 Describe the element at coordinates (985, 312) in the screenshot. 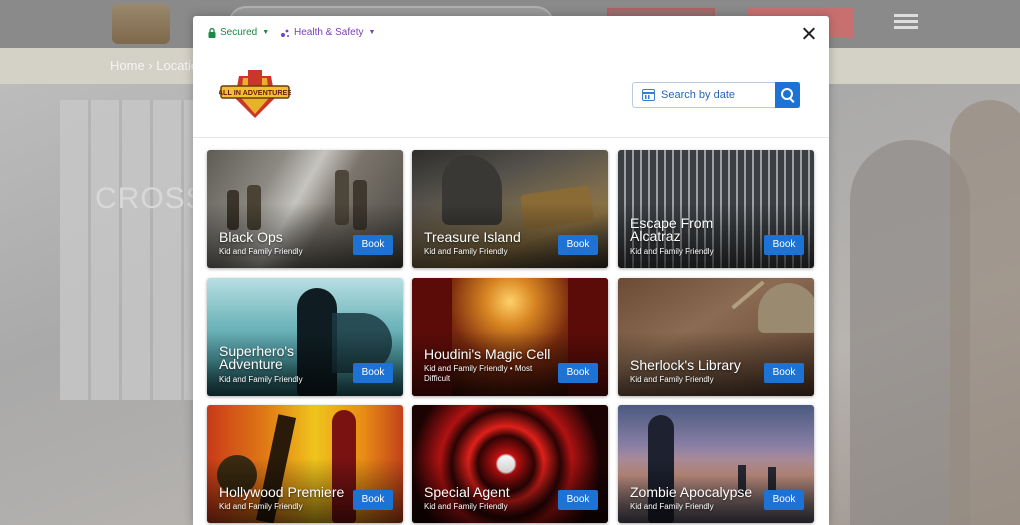

I see `hero-person-backdrop` at that location.